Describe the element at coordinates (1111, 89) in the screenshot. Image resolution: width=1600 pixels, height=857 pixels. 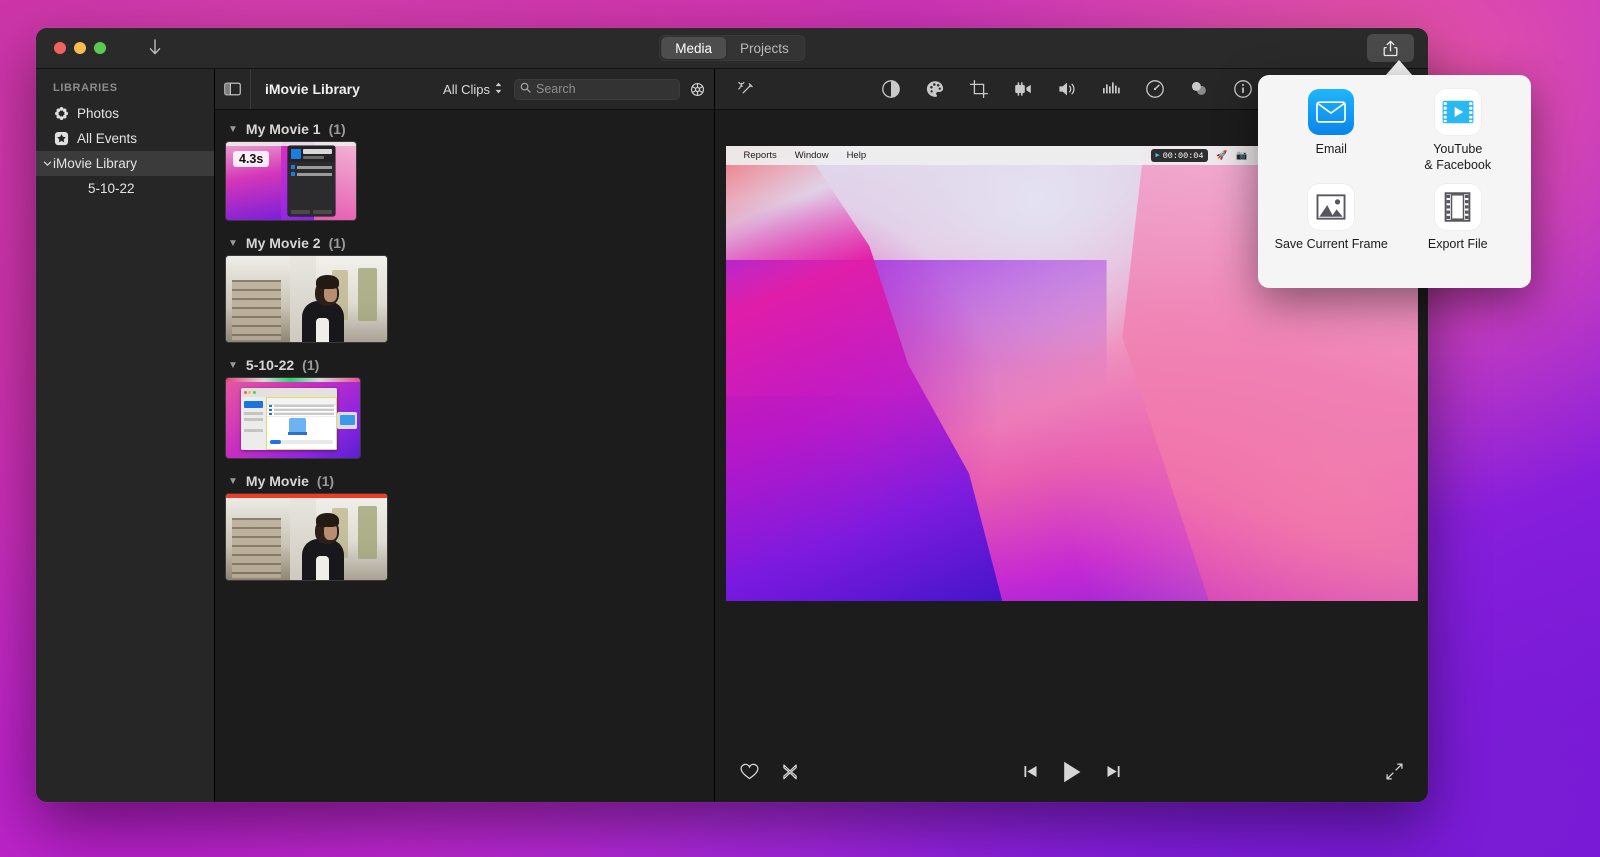
I see `noise-reduction-icon` at that location.